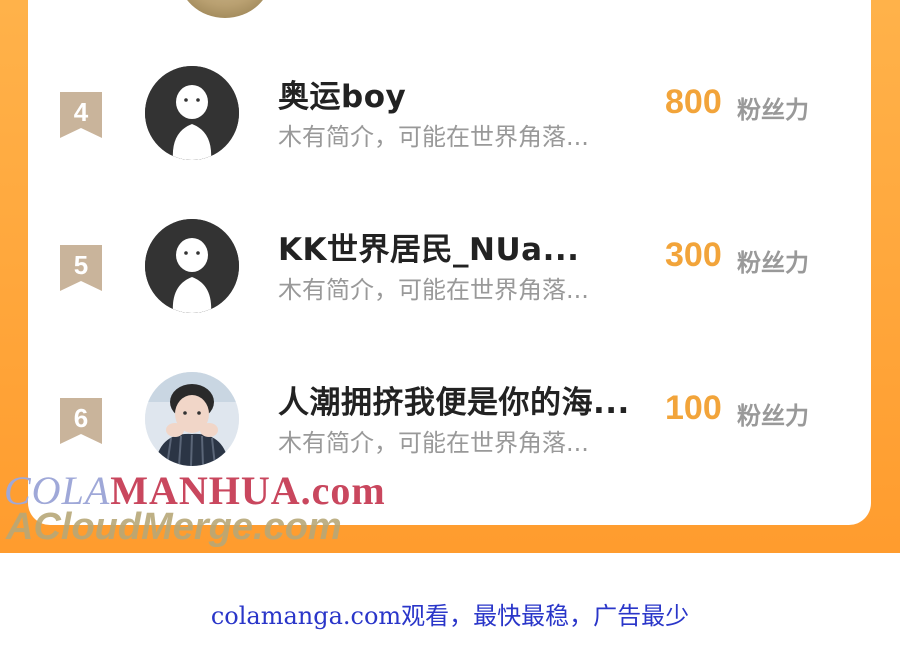 Image resolution: width=900 pixels, height=652 pixels. Describe the element at coordinates (693, 408) in the screenshot. I see `score-value: 100` at that location.